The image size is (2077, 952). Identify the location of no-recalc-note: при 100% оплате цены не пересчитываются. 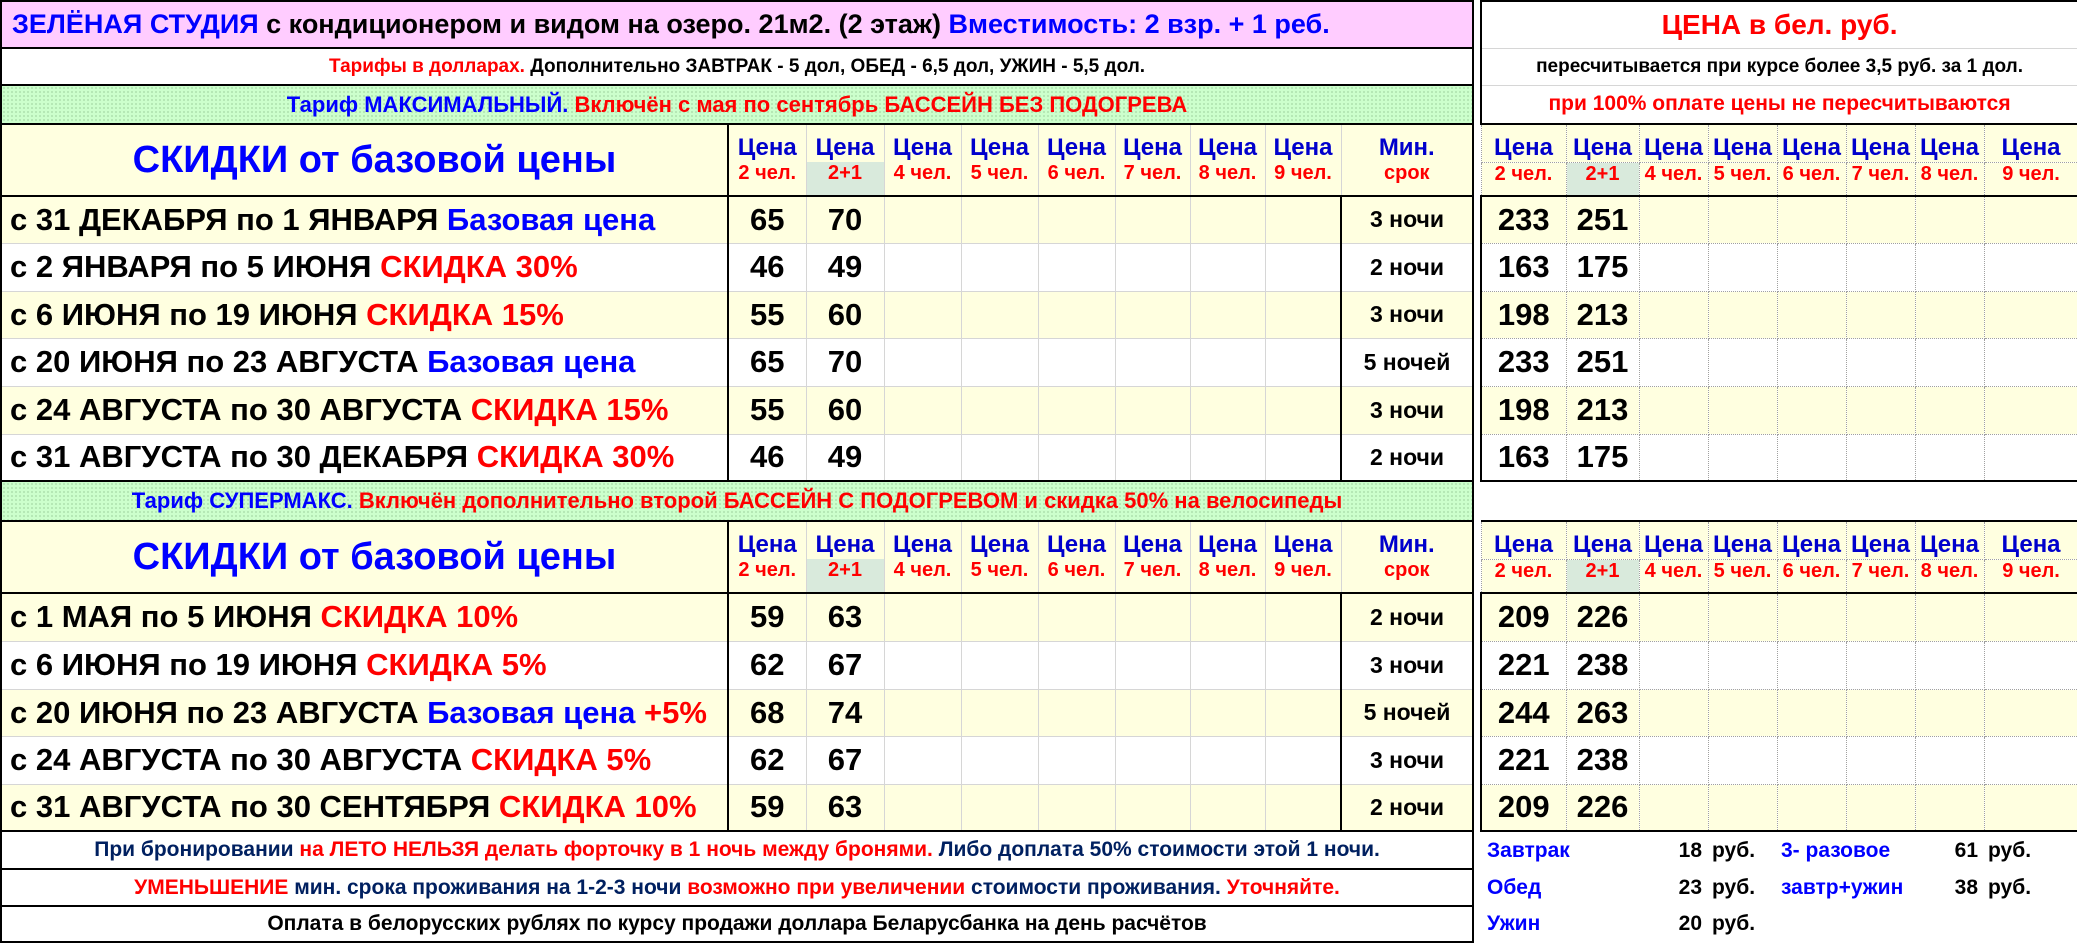
(1778, 104).